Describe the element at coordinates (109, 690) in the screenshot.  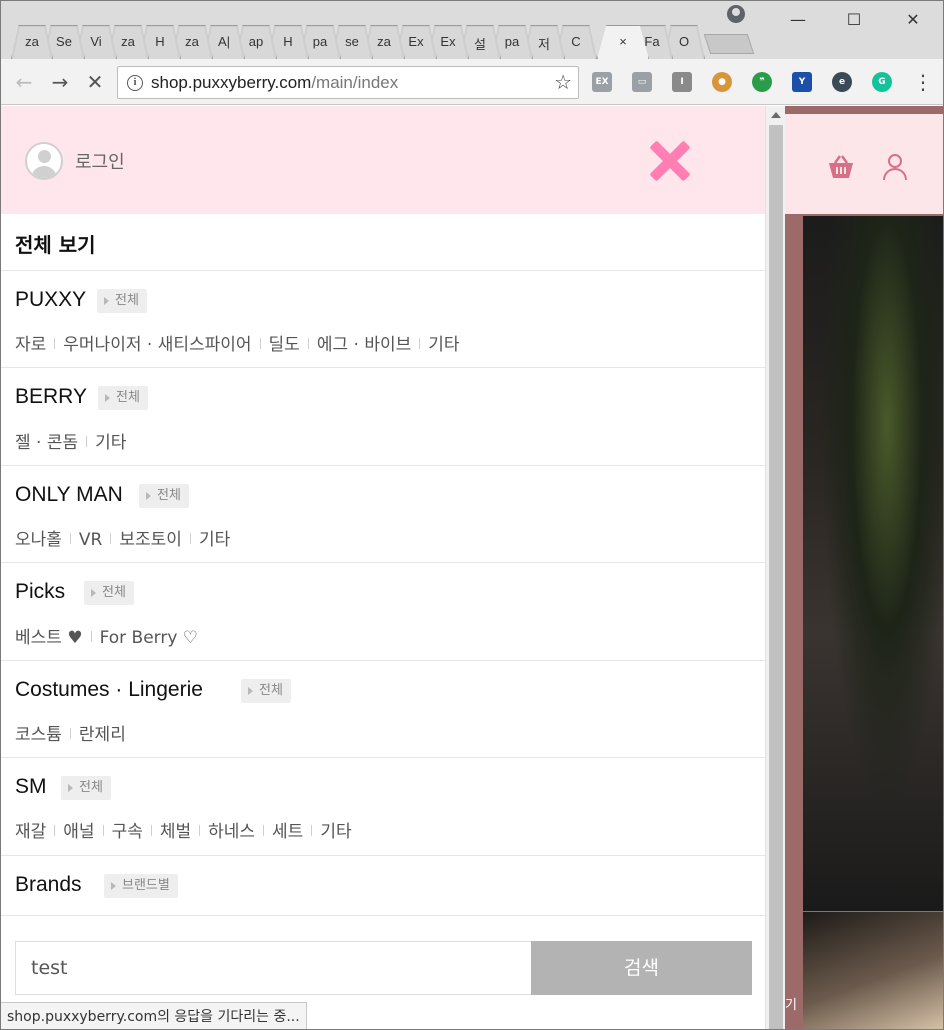
I see `category-title: Costumes · Lingerie` at that location.